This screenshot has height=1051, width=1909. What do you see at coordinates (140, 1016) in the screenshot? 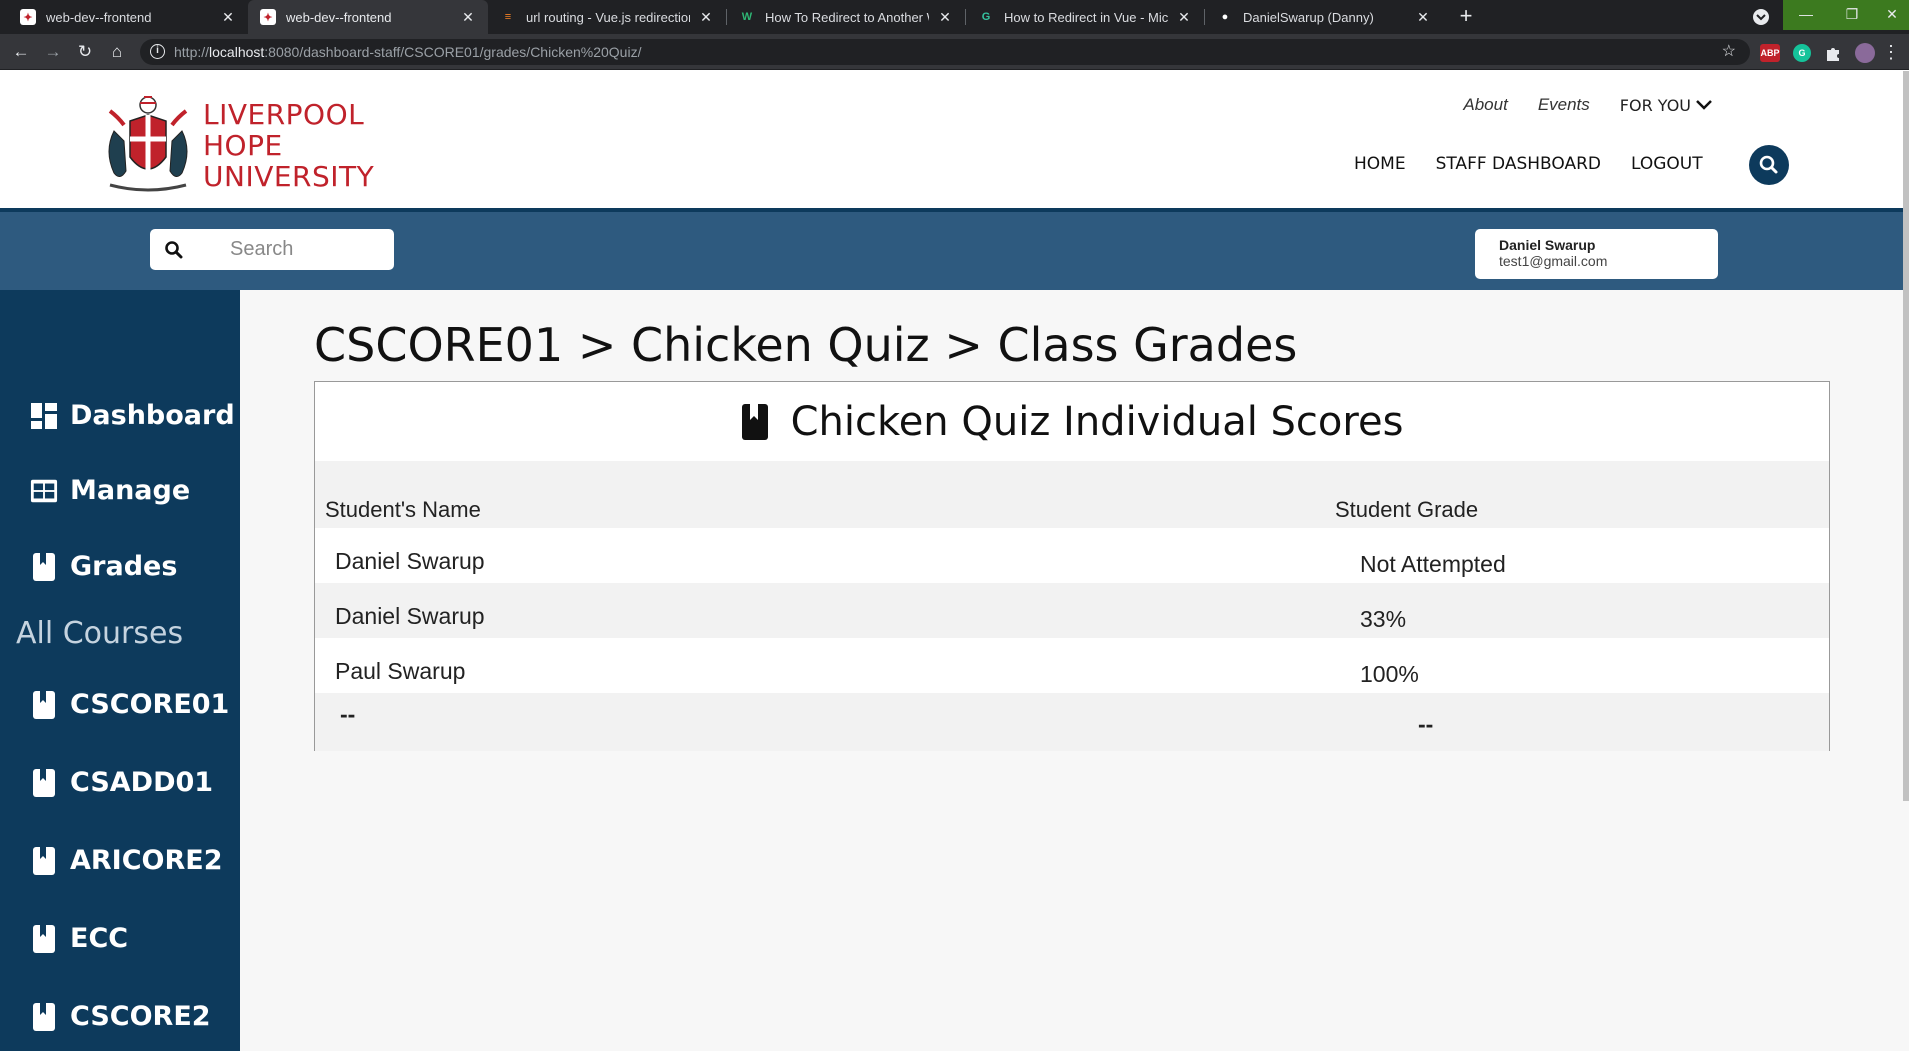
I see `sidebar-item-label: CSCORE2` at bounding box center [140, 1016].